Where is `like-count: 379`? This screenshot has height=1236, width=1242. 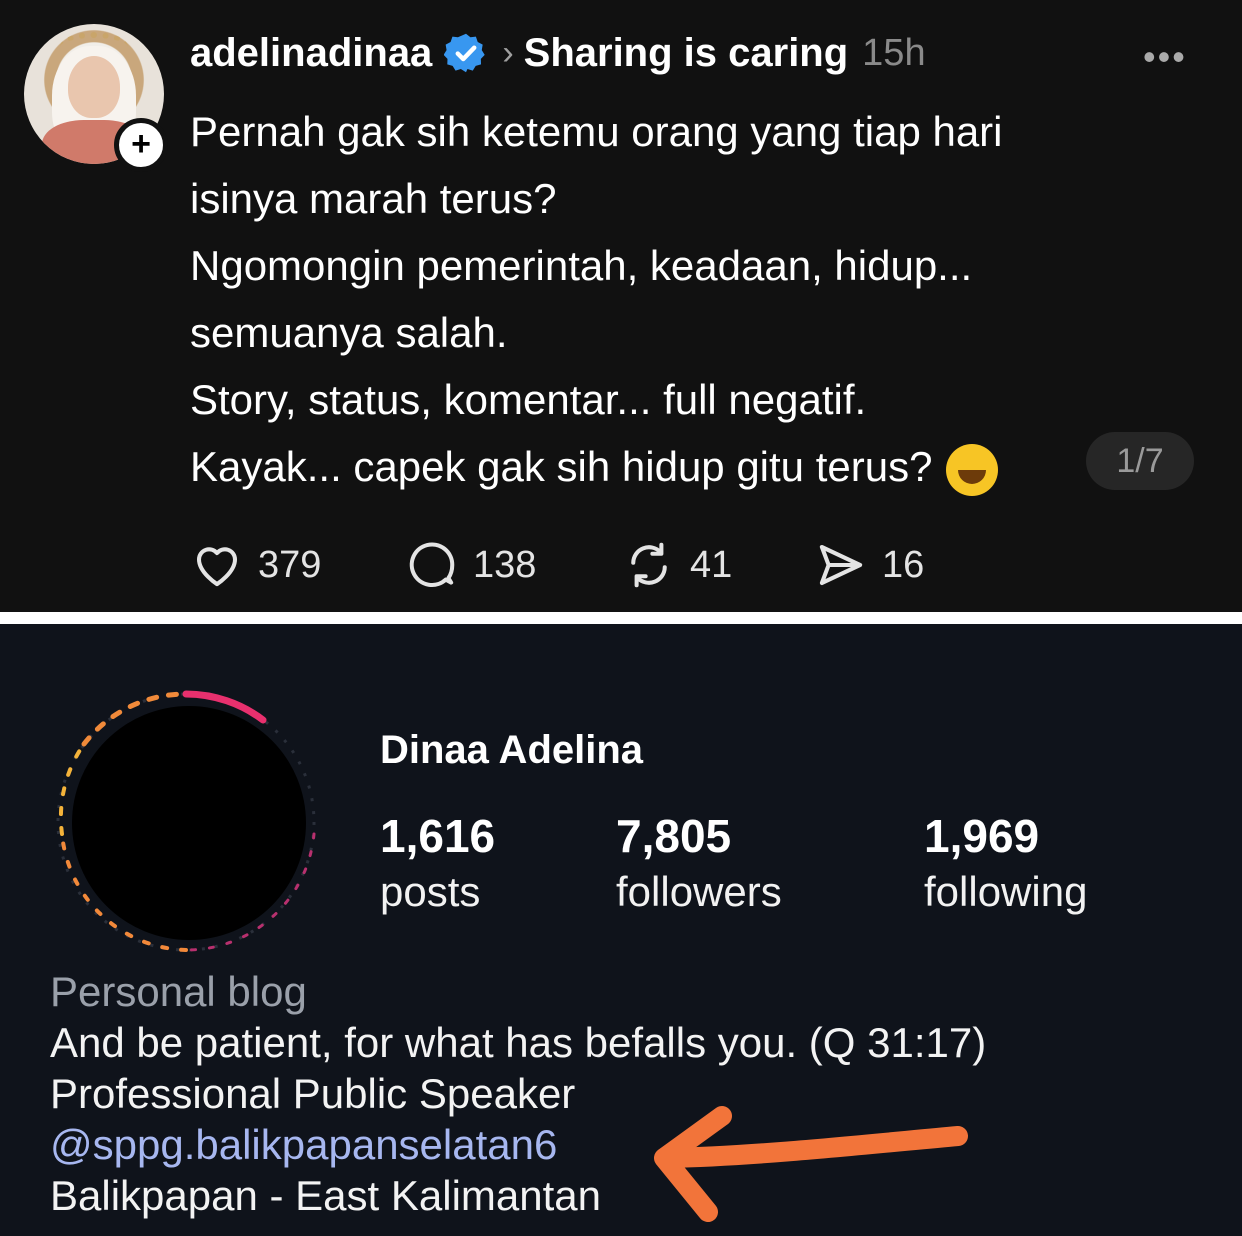 like-count: 379 is located at coordinates (290, 564).